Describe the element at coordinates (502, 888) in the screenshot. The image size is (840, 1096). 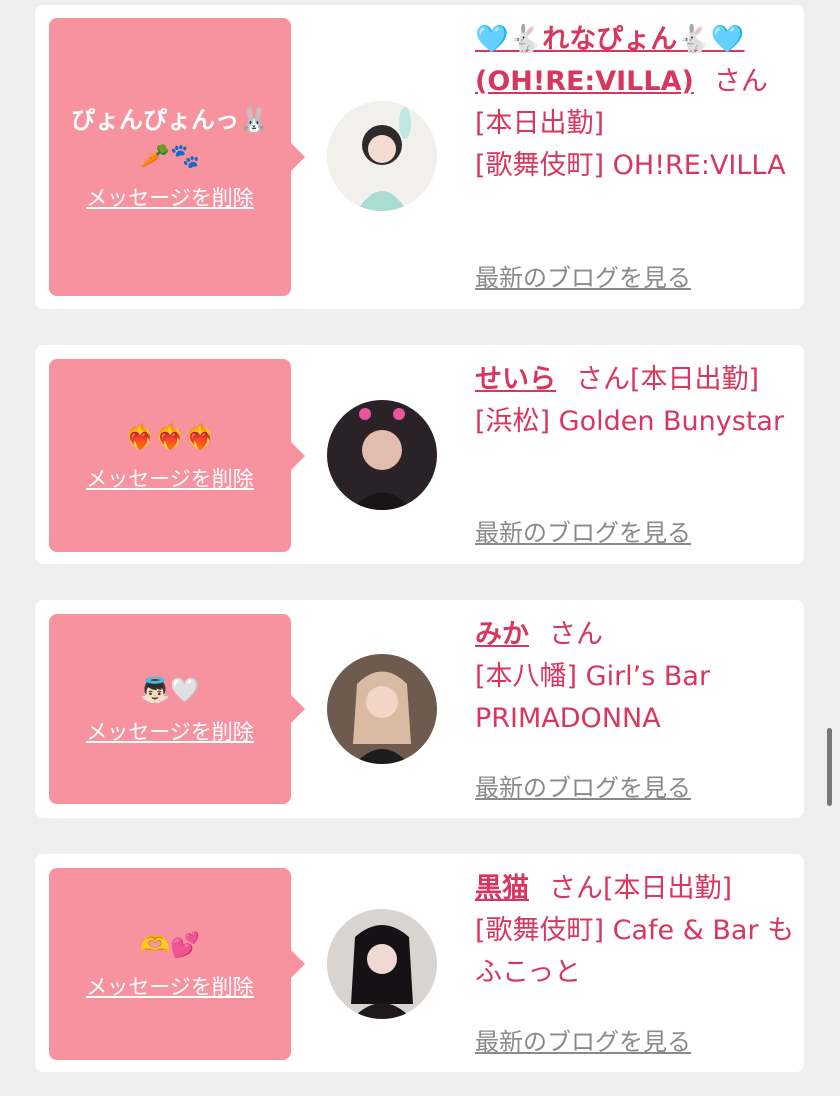
I see `cast-name-link: 黒猫` at that location.